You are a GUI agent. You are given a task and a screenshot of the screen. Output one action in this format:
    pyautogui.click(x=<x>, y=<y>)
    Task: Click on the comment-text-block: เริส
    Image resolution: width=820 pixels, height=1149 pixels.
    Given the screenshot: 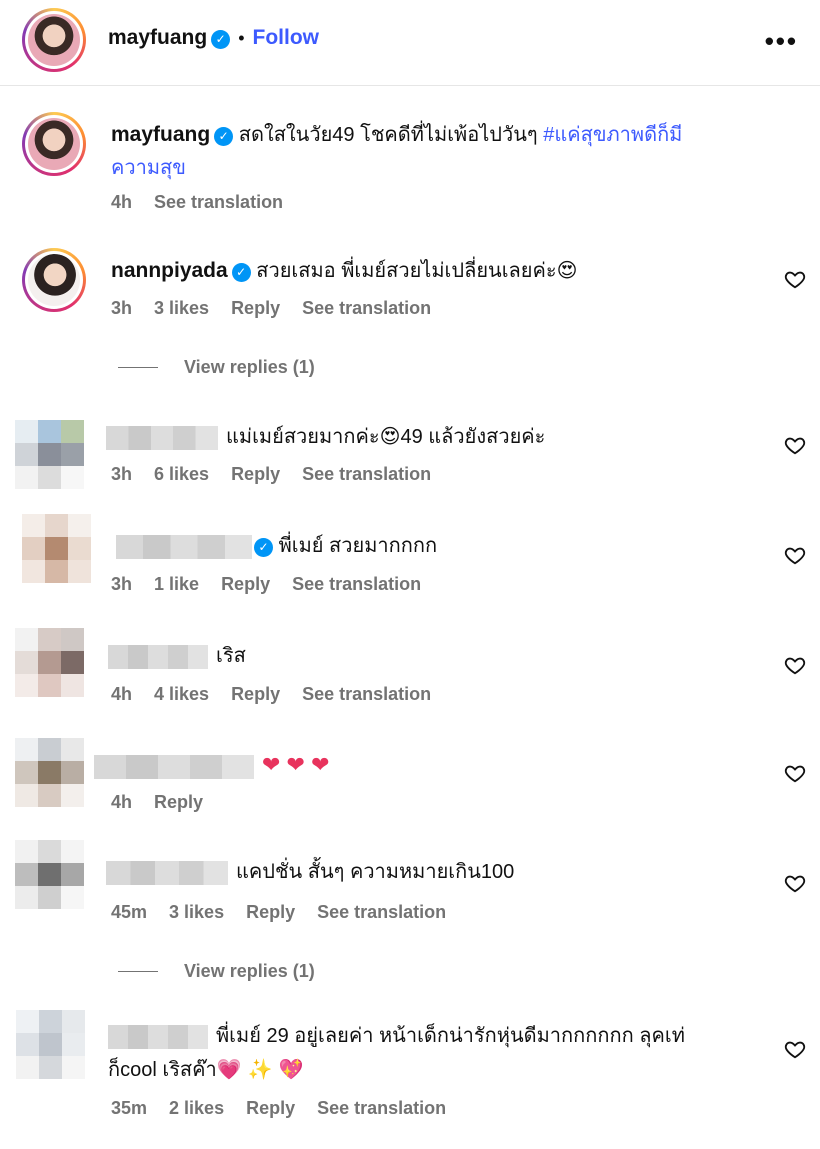 What is the action you would take?
    pyautogui.click(x=177, y=656)
    